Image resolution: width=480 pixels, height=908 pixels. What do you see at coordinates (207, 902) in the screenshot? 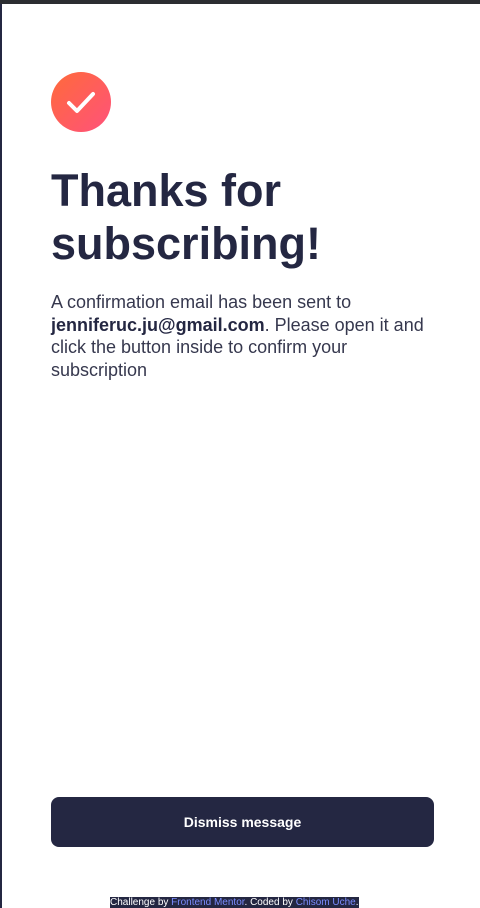
I see `frontend-mentor-link: Frontend Mentor` at bounding box center [207, 902].